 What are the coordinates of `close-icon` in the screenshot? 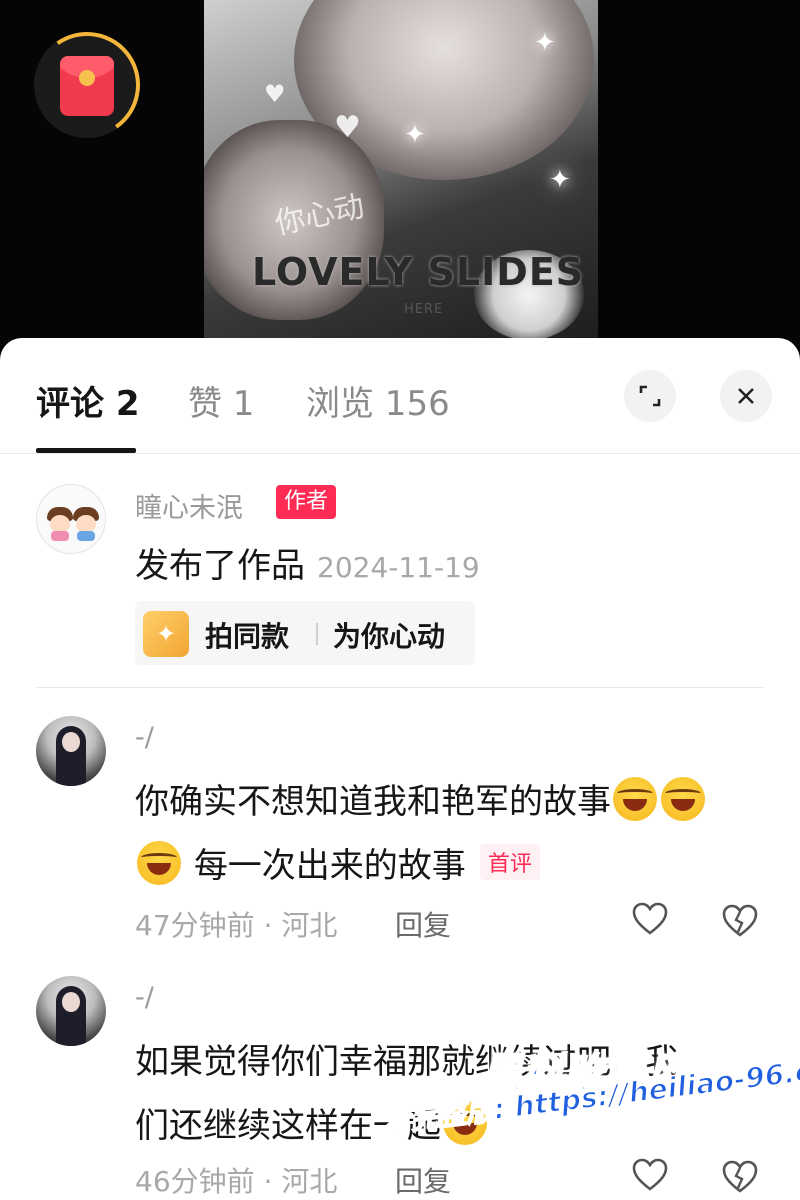 It's located at (746, 396).